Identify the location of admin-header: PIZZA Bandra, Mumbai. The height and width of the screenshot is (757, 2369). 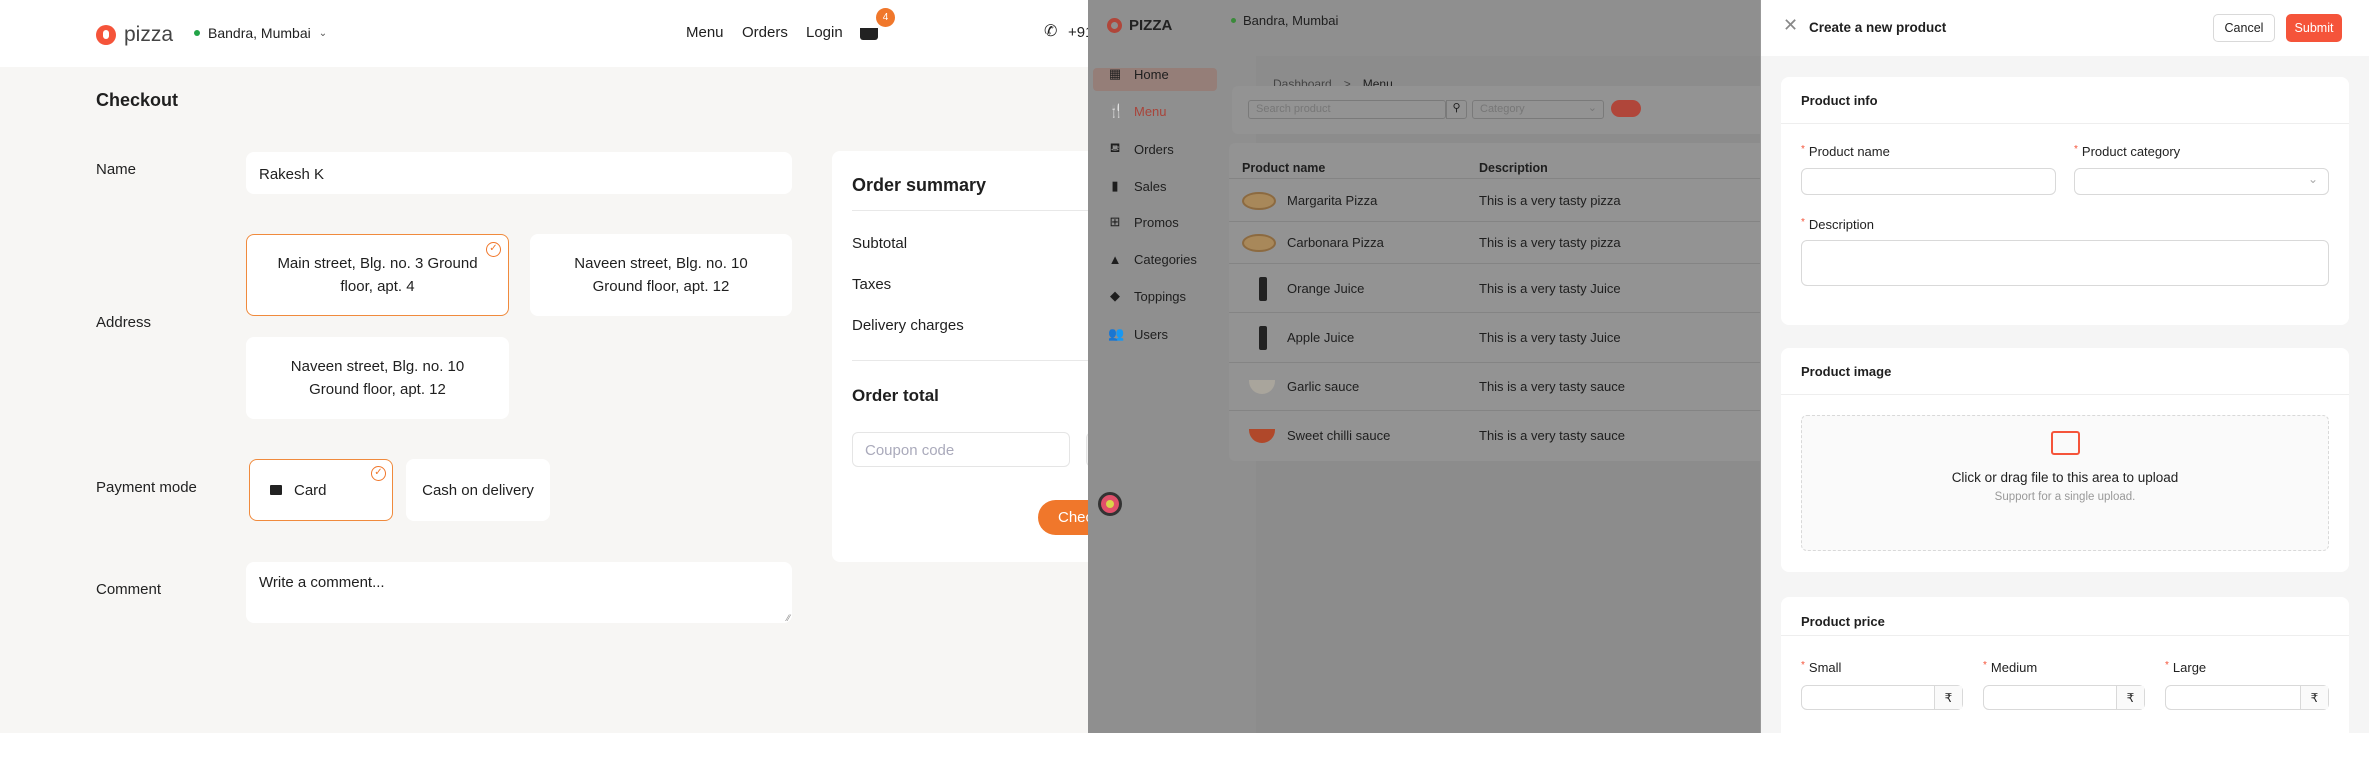
(1424, 28).